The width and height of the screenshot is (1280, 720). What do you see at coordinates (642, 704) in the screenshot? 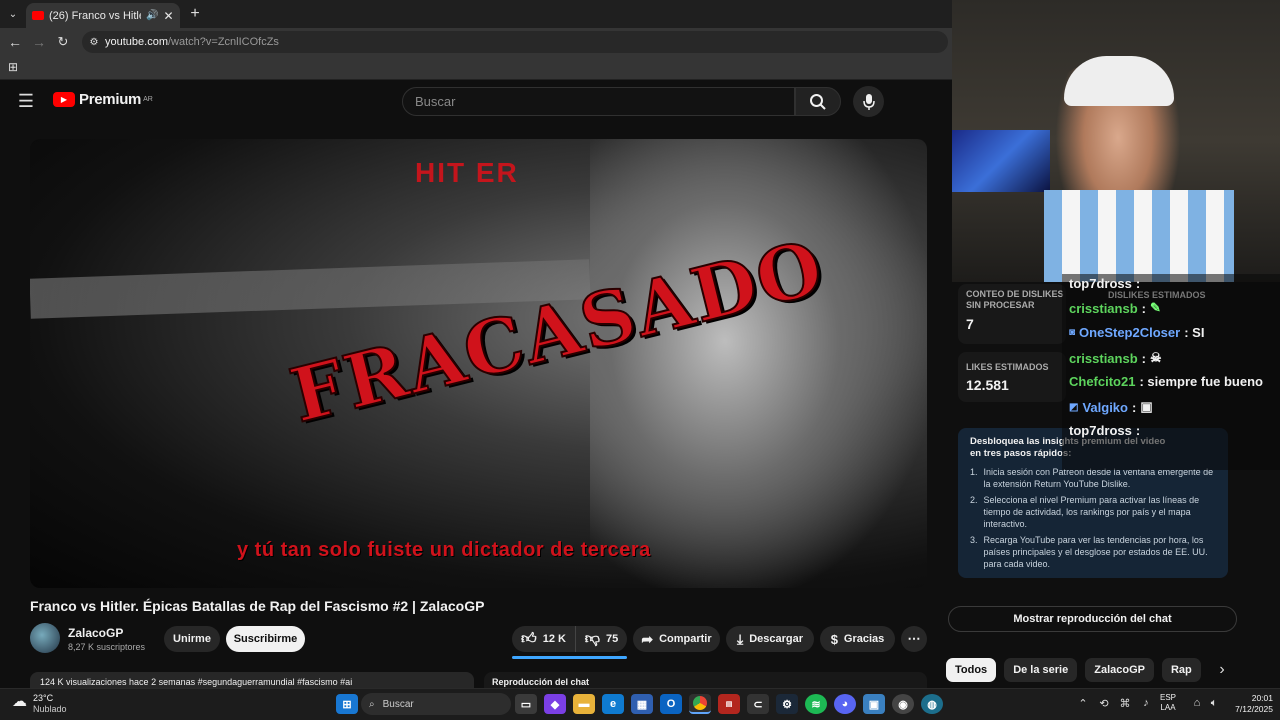
I see `store-icon: ▦` at bounding box center [642, 704].